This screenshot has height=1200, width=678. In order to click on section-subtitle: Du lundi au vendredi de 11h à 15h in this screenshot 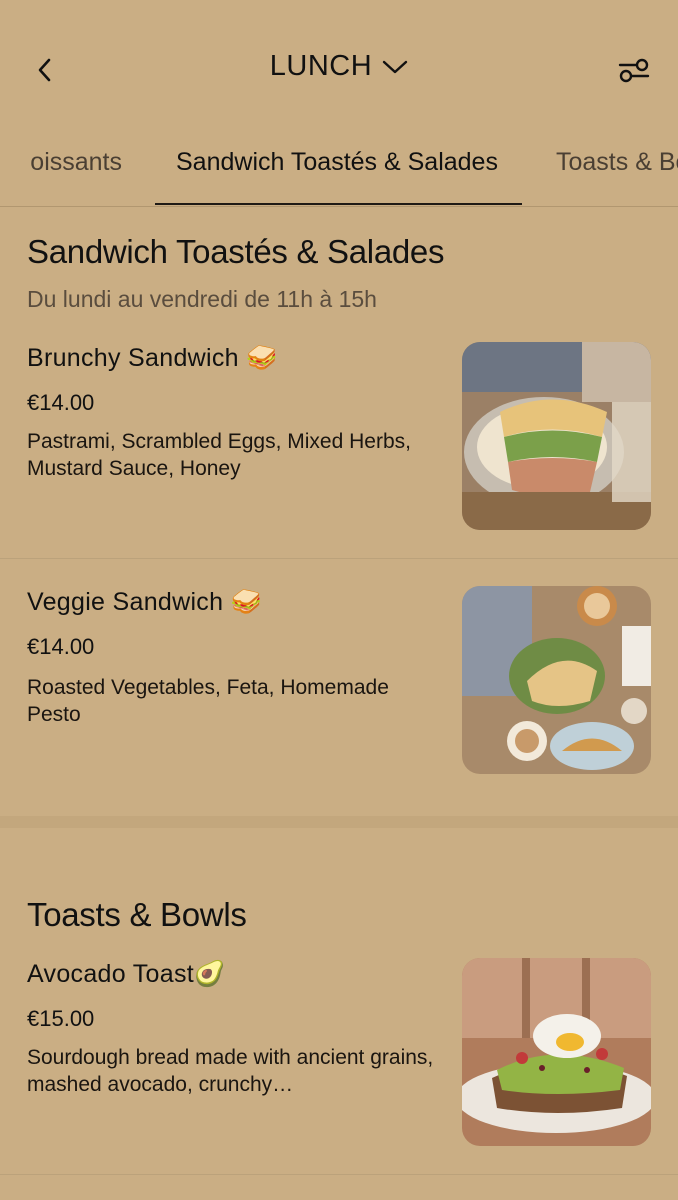, I will do `click(202, 299)`.